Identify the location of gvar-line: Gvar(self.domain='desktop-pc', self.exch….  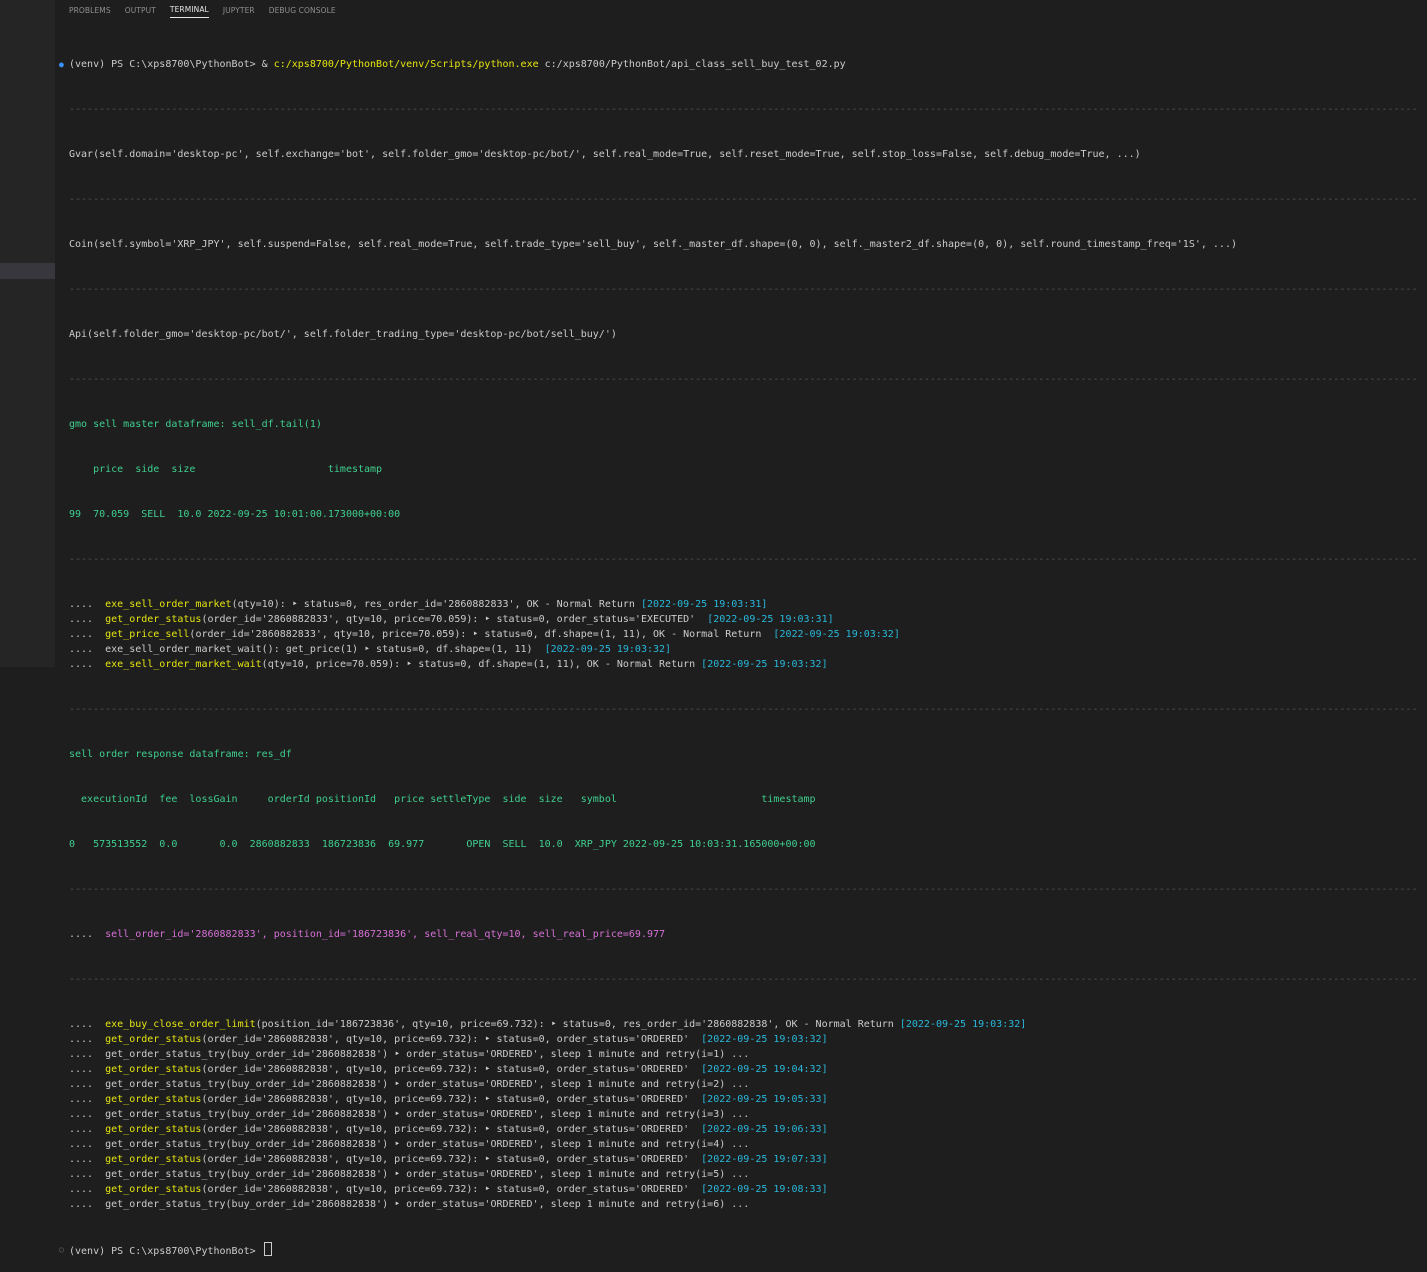
(605, 154).